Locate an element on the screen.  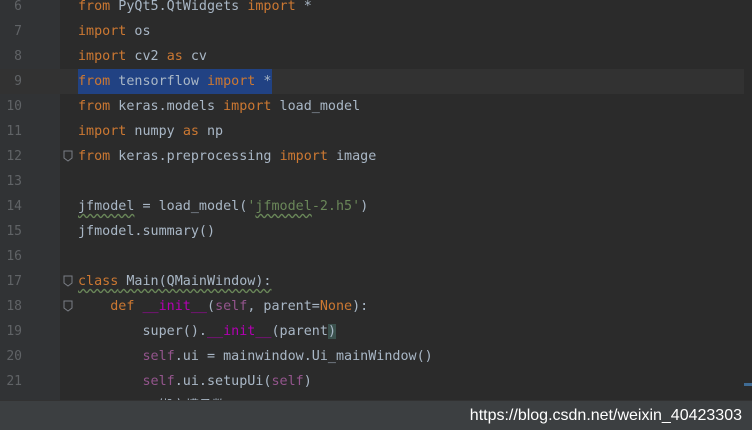
code-token: cv is located at coordinates (194, 56).